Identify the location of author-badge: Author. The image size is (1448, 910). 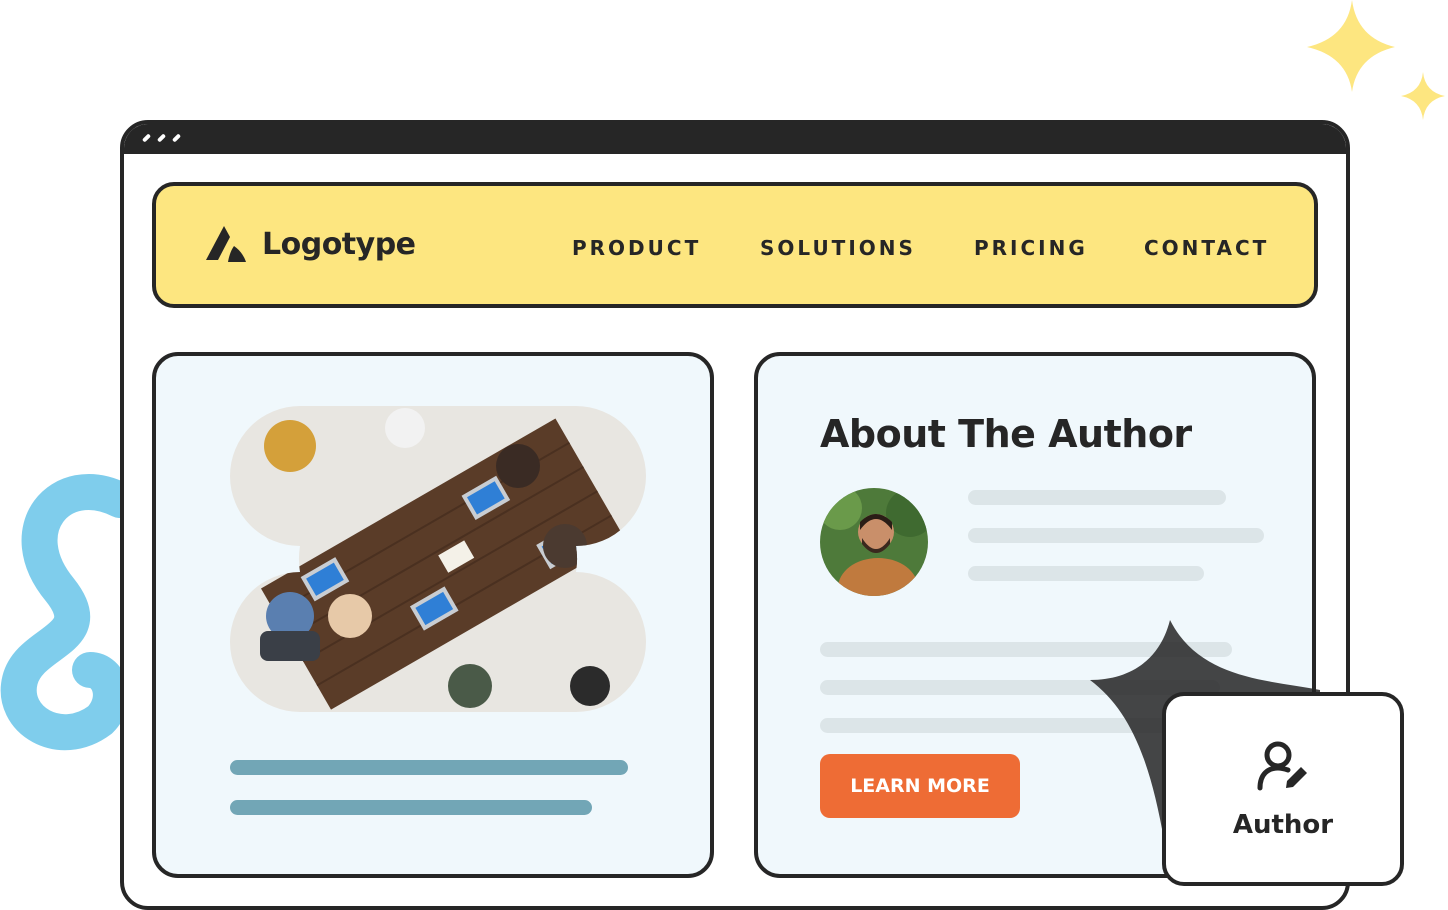
(1283, 789).